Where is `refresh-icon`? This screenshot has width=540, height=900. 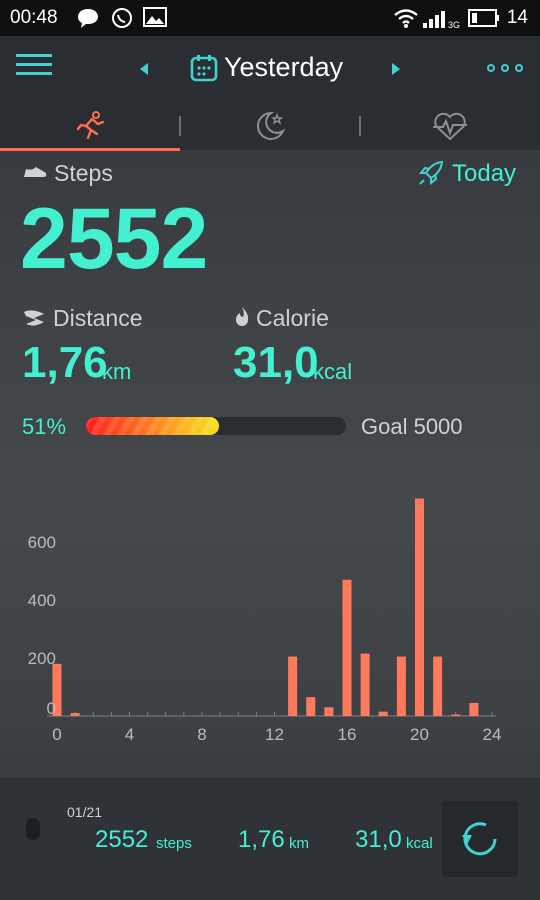 refresh-icon is located at coordinates (479, 839).